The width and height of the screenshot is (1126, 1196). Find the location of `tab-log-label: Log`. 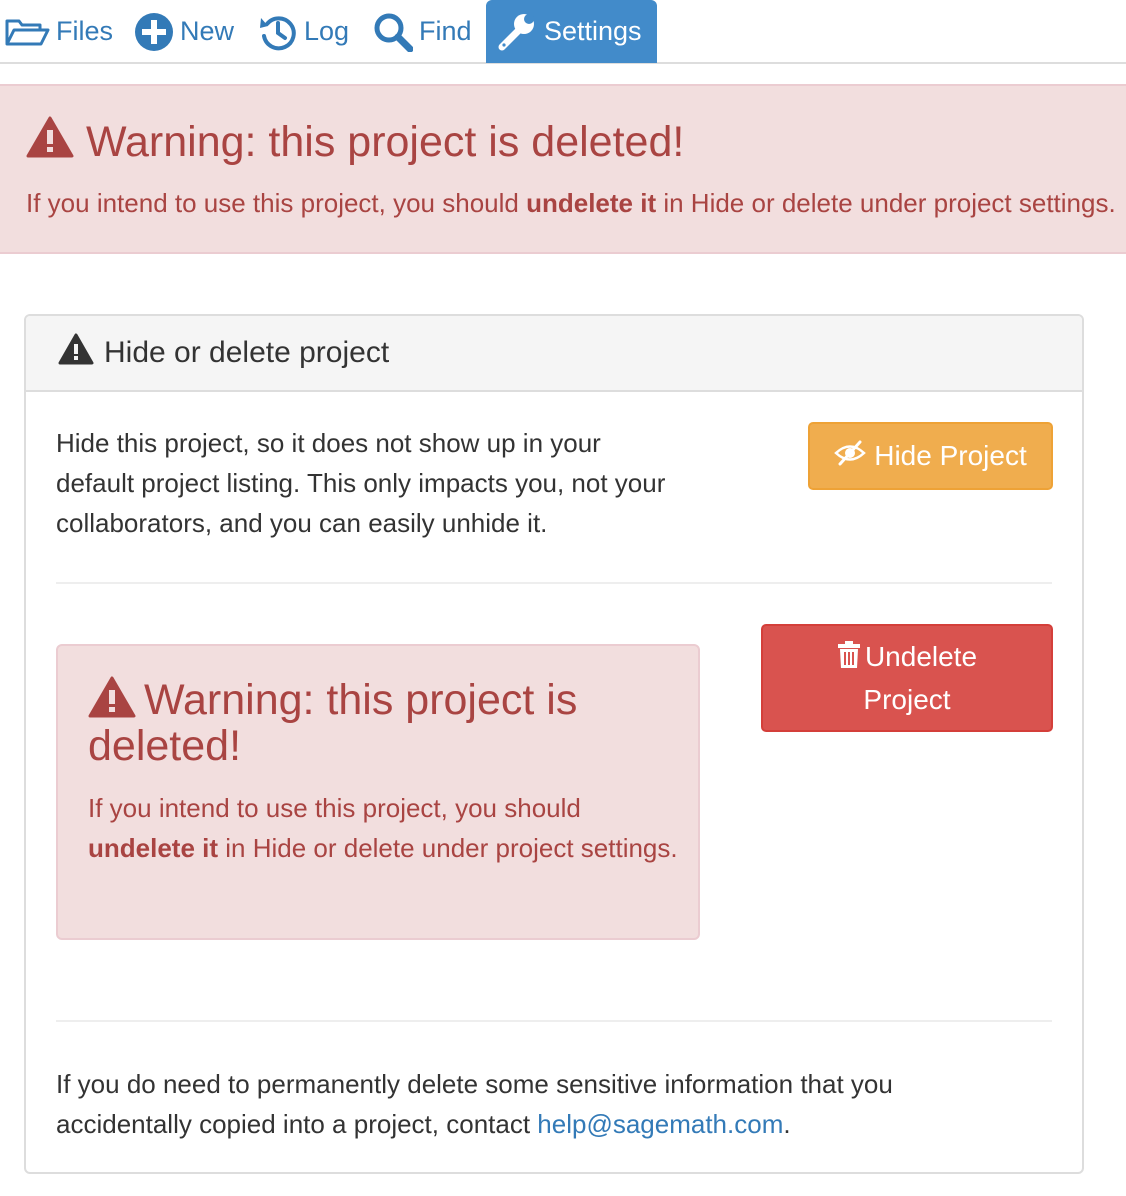

tab-log-label: Log is located at coordinates (327, 31).